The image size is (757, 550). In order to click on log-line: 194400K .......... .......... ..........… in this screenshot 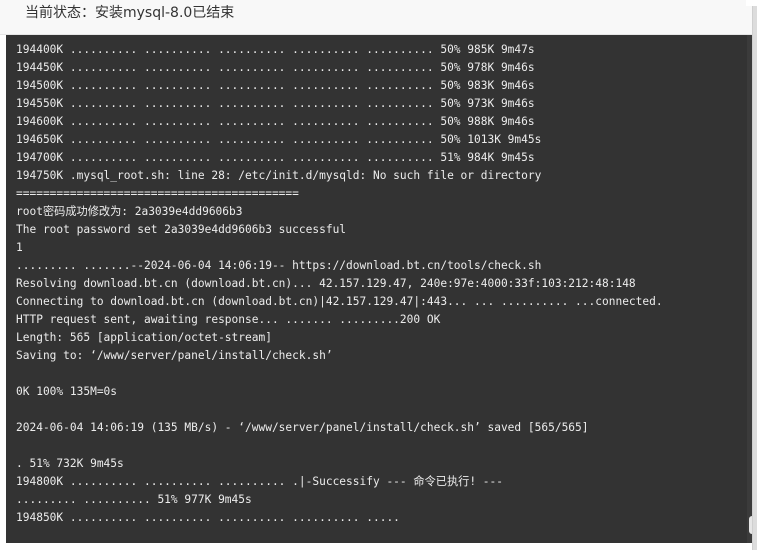, I will do `click(275, 49)`.